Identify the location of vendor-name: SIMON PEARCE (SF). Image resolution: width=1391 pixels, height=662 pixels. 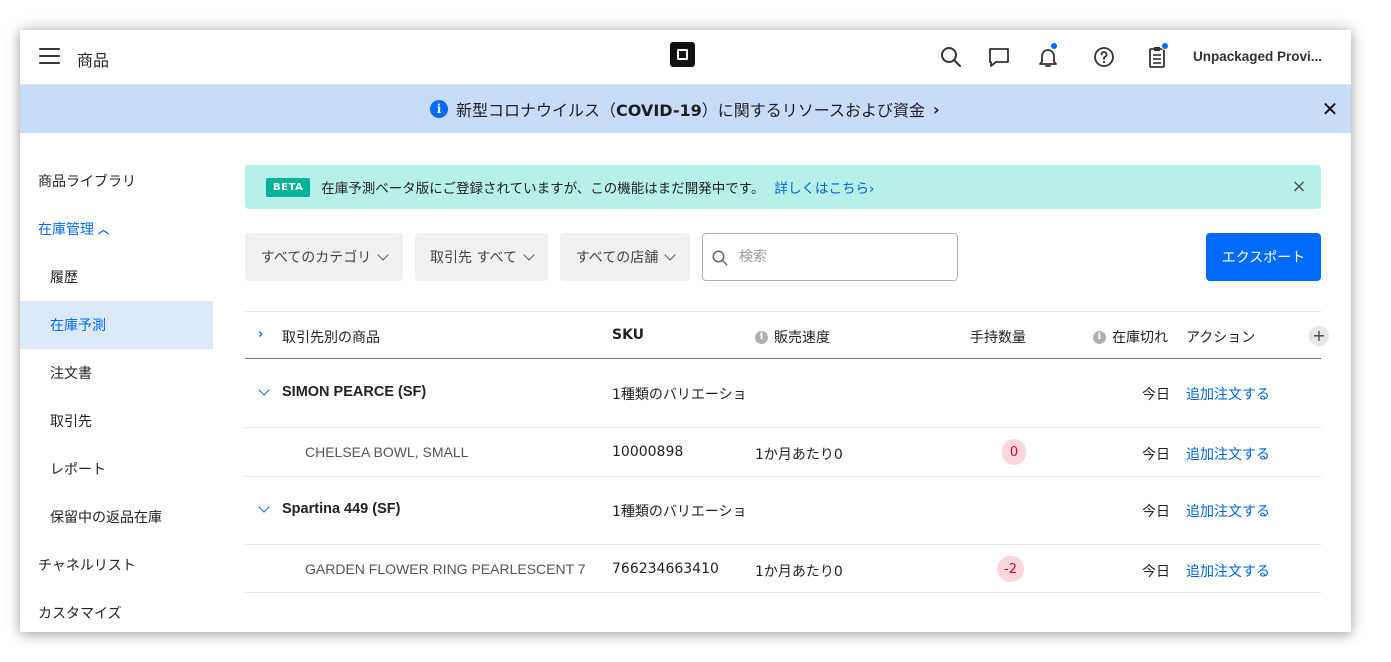
(354, 392).